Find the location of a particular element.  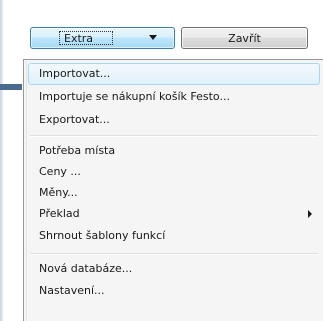

close-button: Zavřít is located at coordinates (244, 38).